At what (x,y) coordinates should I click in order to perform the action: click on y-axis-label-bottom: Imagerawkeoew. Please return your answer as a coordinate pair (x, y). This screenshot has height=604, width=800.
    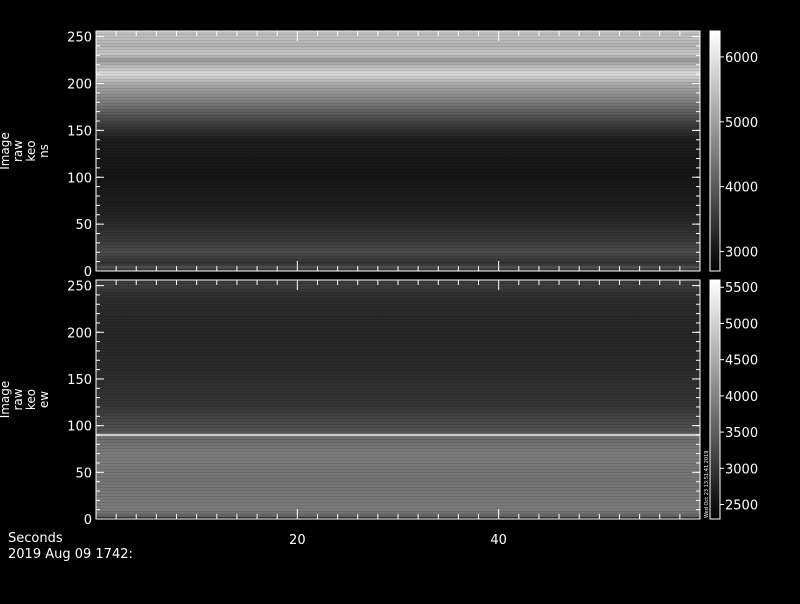
    Looking at the image, I should click on (25, 400).